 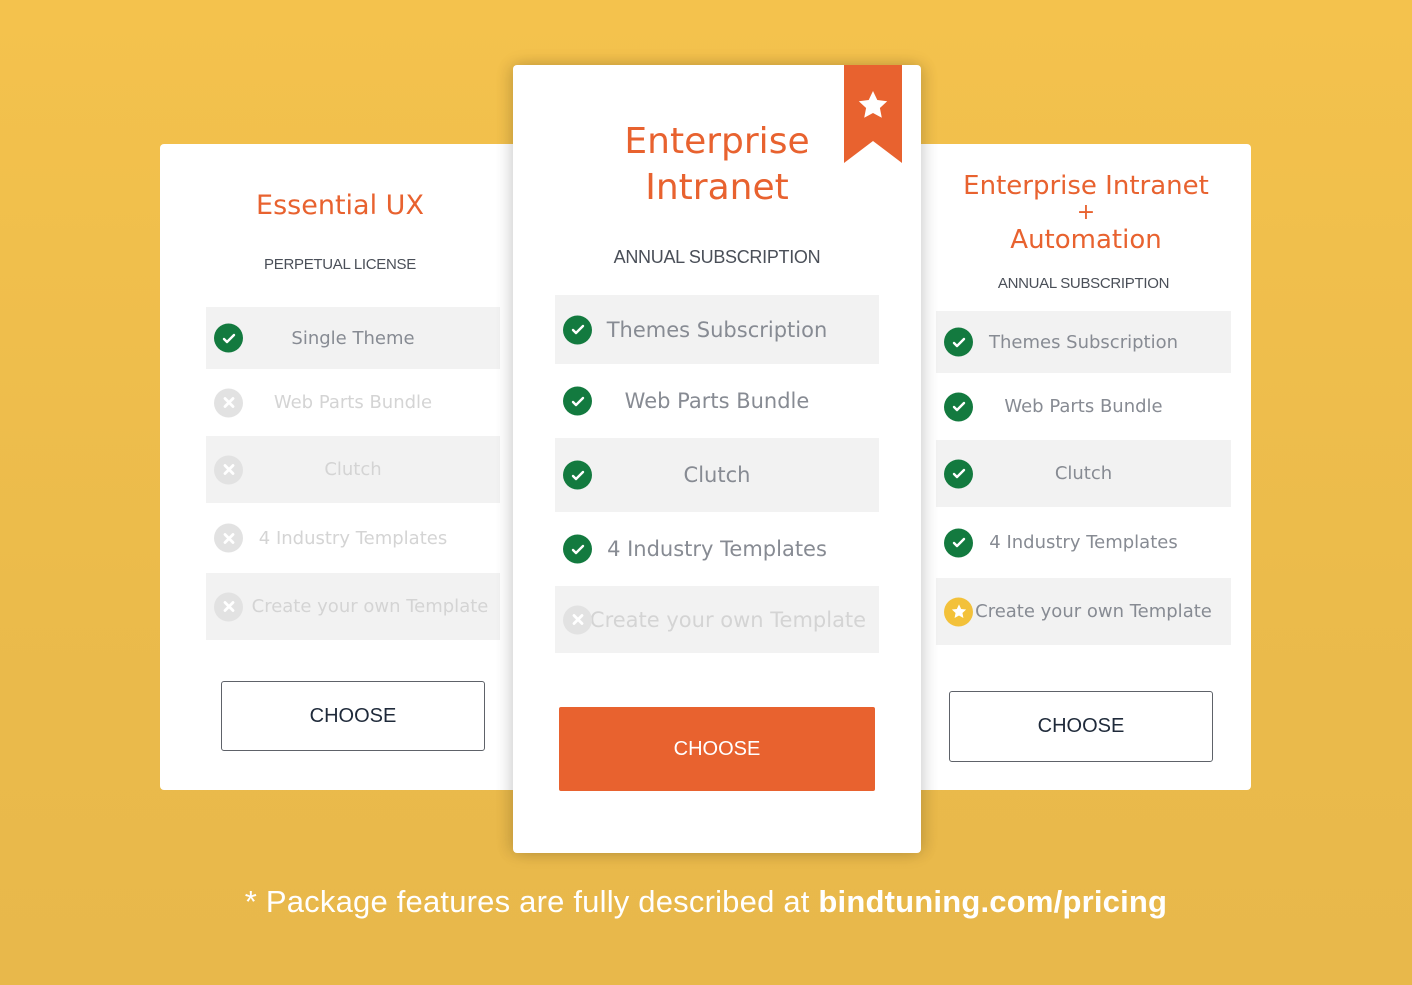 What do you see at coordinates (340, 264) in the screenshot?
I see `plan-license: PERPETUAL LICENSE` at bounding box center [340, 264].